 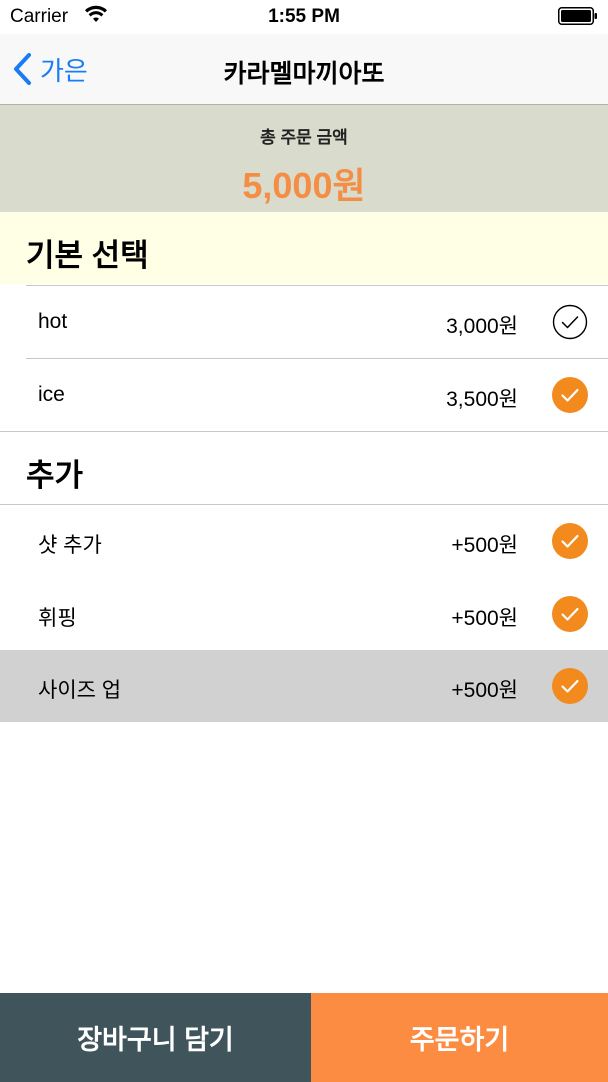 I want to click on section-header-extra: 추가, so click(x=304, y=468).